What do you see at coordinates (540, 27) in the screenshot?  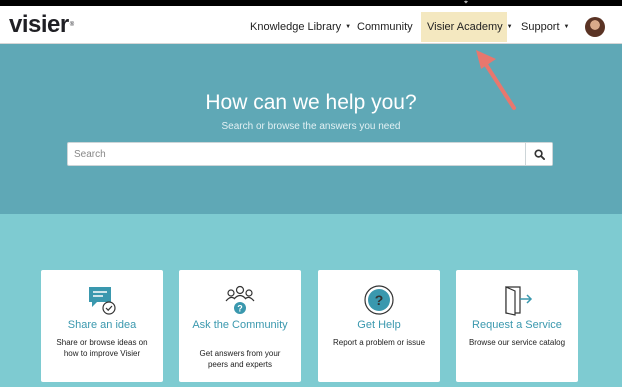 I see `nav-item-label: Support` at bounding box center [540, 27].